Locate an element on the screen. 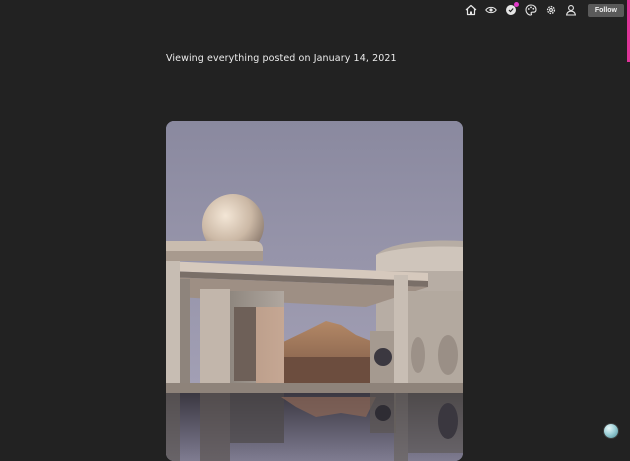  notification-badge is located at coordinates (516, 4).